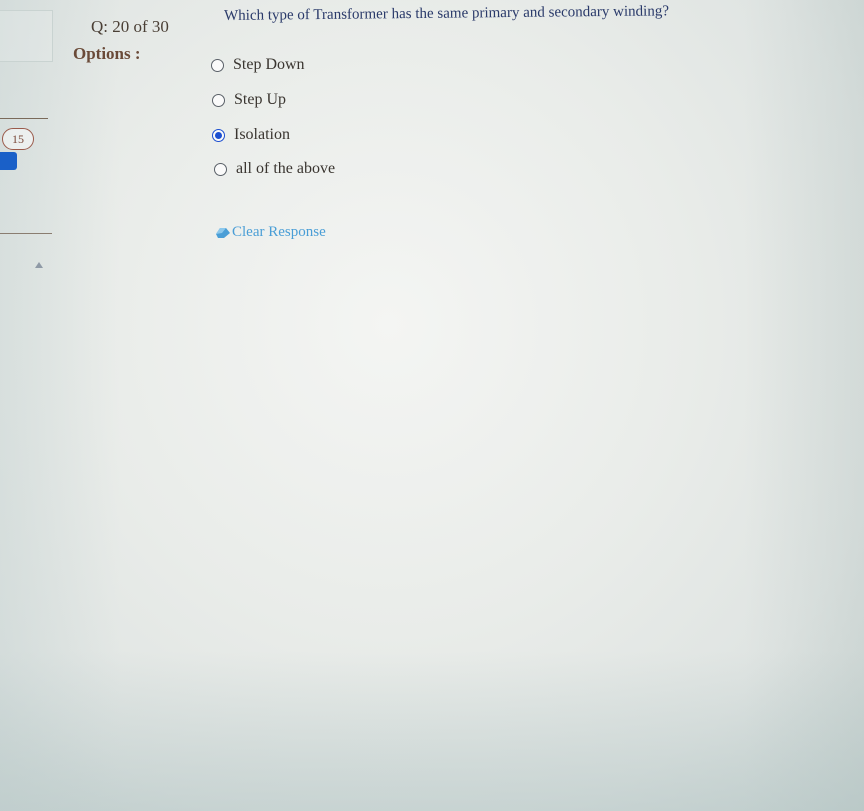 This screenshot has width=864, height=811. Describe the element at coordinates (286, 168) in the screenshot. I see `option-label: all of the above` at that location.